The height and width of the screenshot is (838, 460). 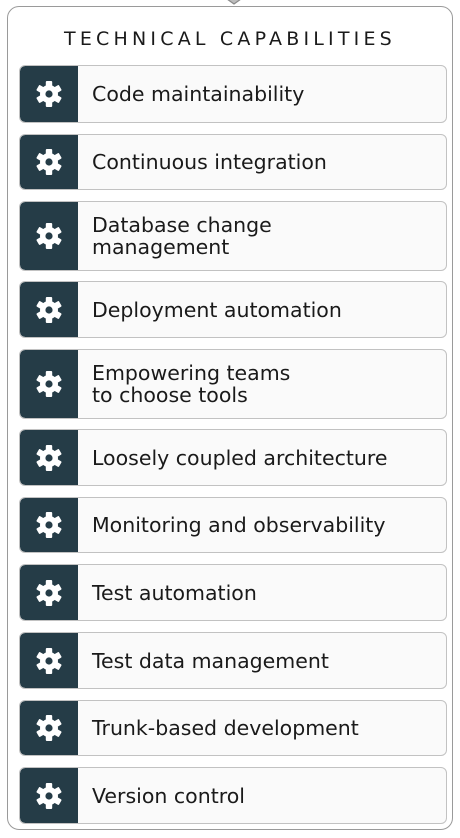 I want to click on capability-item: Version control, so click(x=233, y=795).